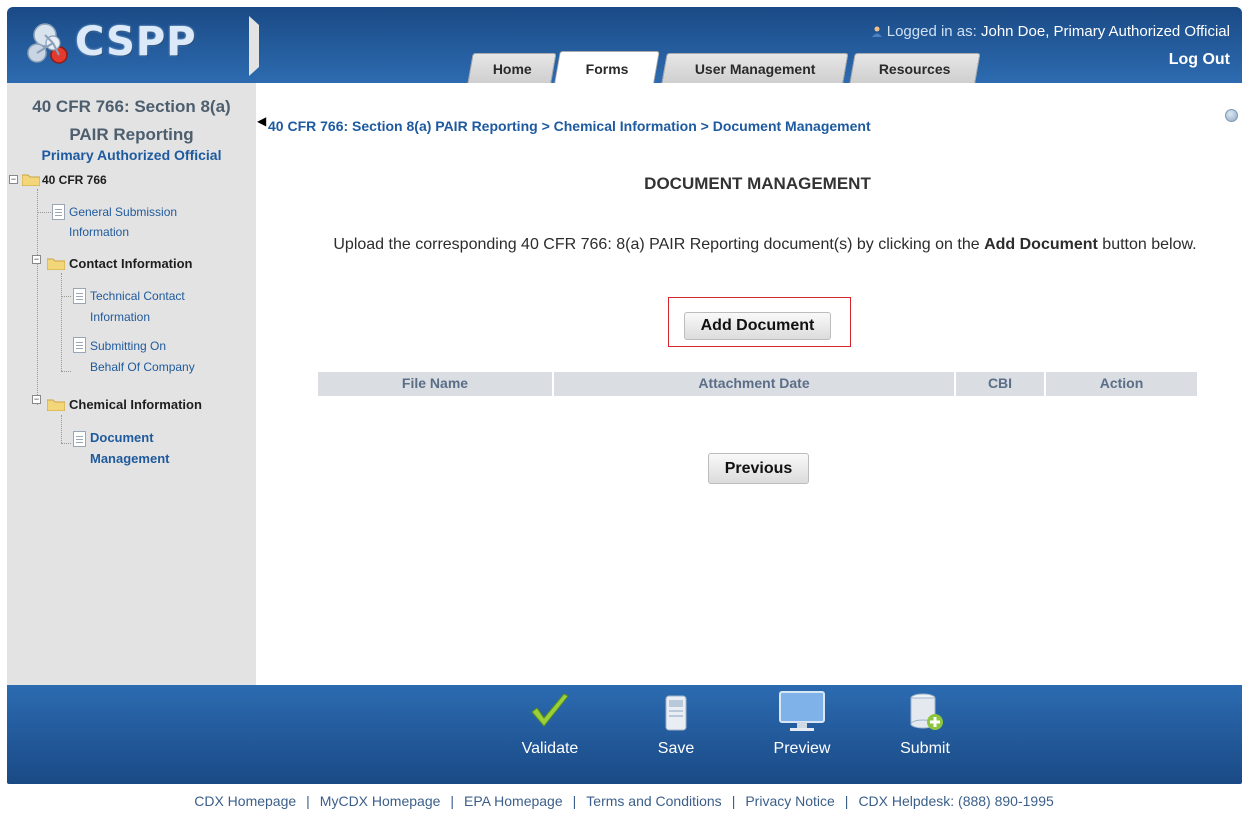 The width and height of the screenshot is (1248, 817). What do you see at coordinates (1231, 115) in the screenshot?
I see `help-icon` at bounding box center [1231, 115].